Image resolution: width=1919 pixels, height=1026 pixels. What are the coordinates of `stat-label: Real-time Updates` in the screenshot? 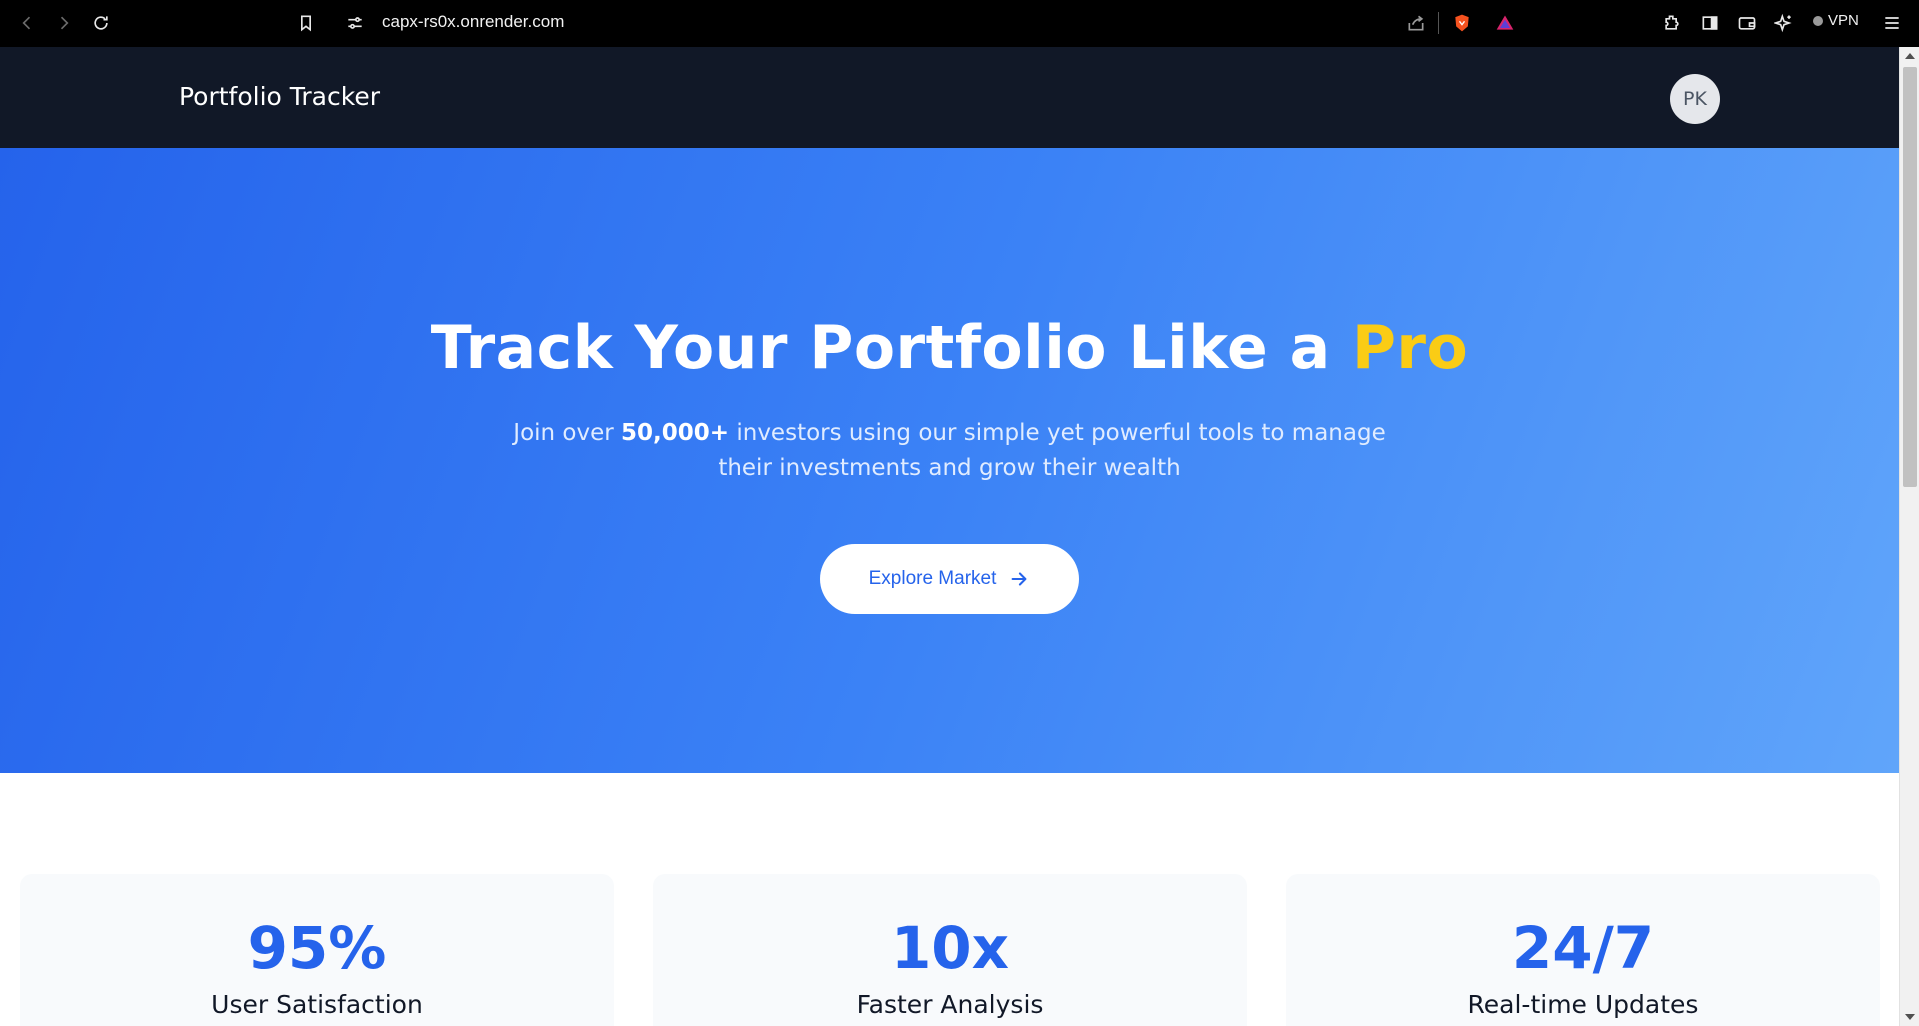 It's located at (1583, 1004).